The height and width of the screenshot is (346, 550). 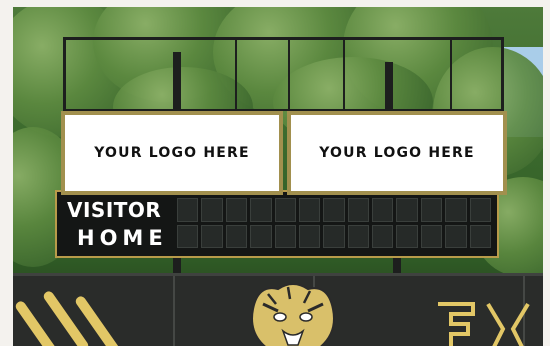 I want to click on logo-panel-right: YOUR LOGO HERE, so click(x=397, y=153).